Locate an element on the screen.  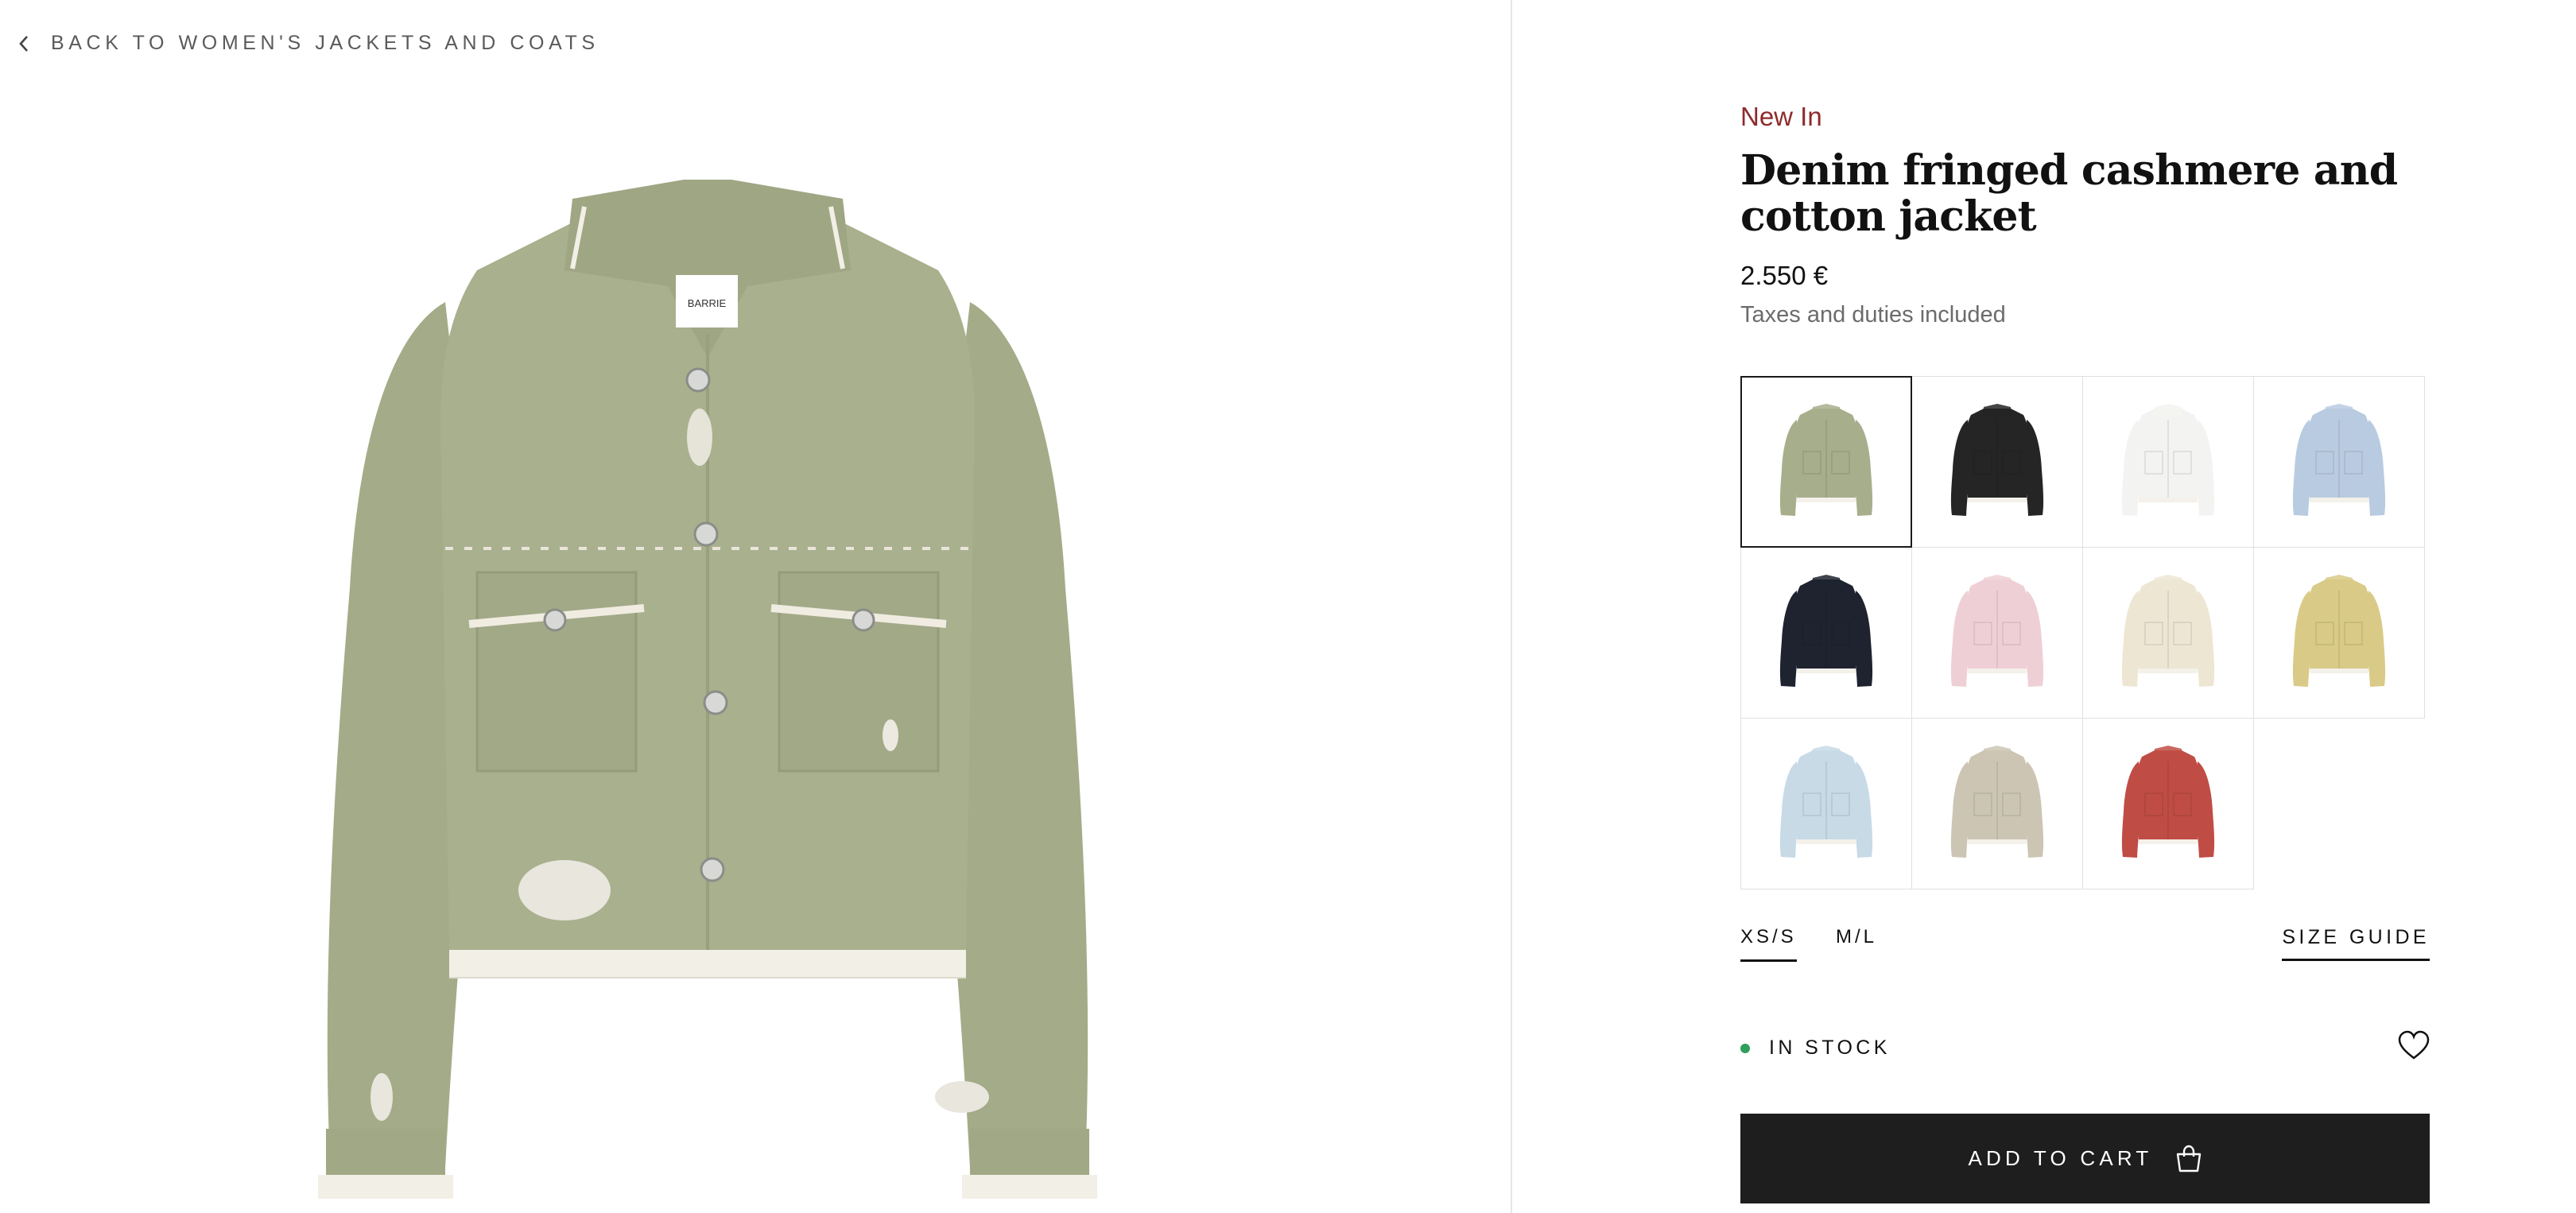
size-selector: XS/S M/L SIZE GUIDE is located at coordinates (2085, 946).